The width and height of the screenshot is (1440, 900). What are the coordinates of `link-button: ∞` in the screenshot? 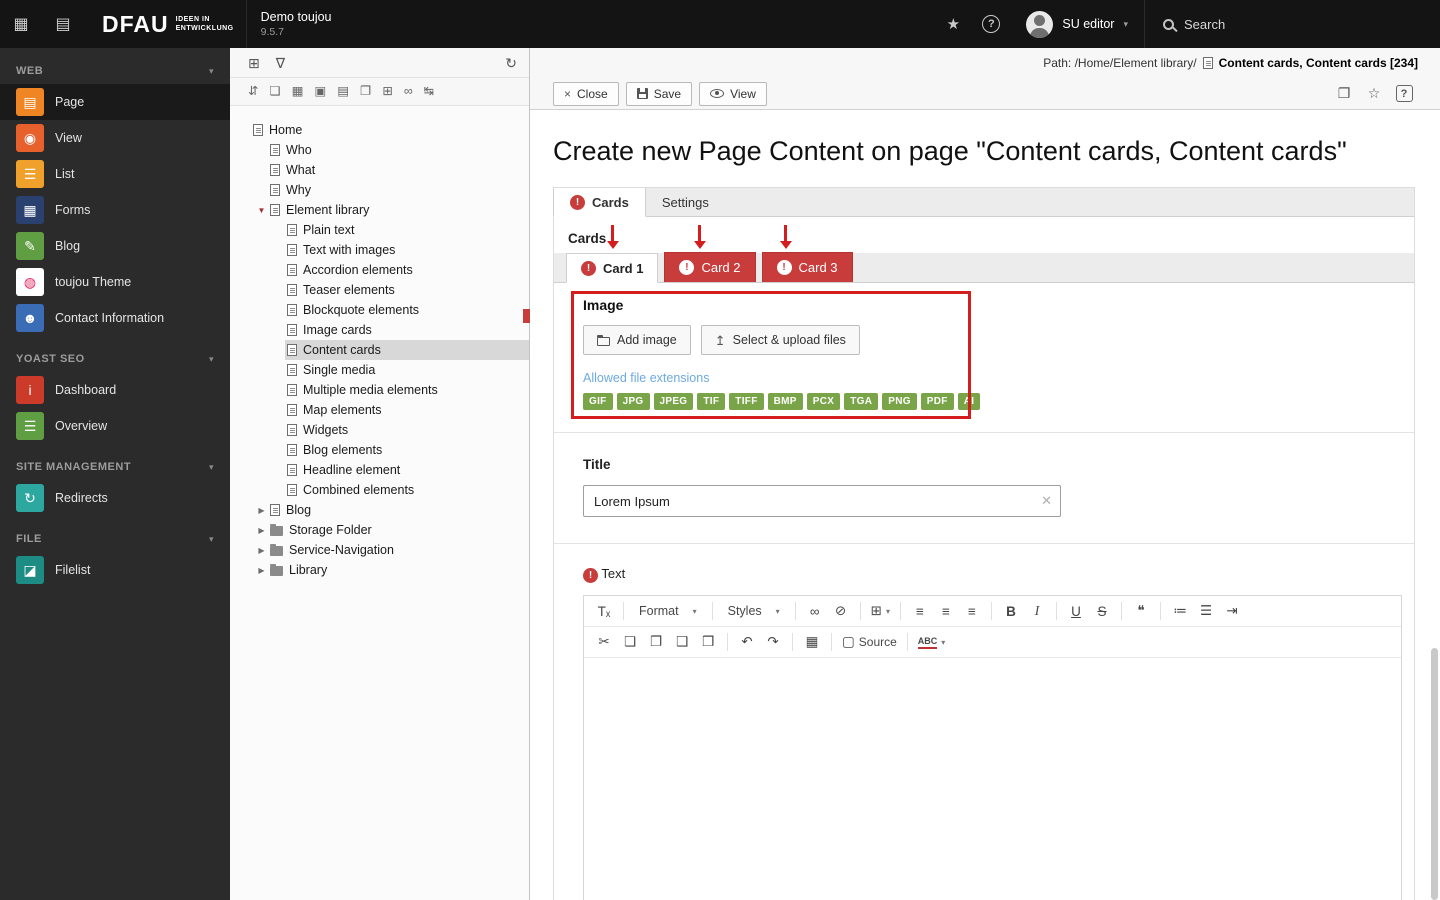 It's located at (815, 611).